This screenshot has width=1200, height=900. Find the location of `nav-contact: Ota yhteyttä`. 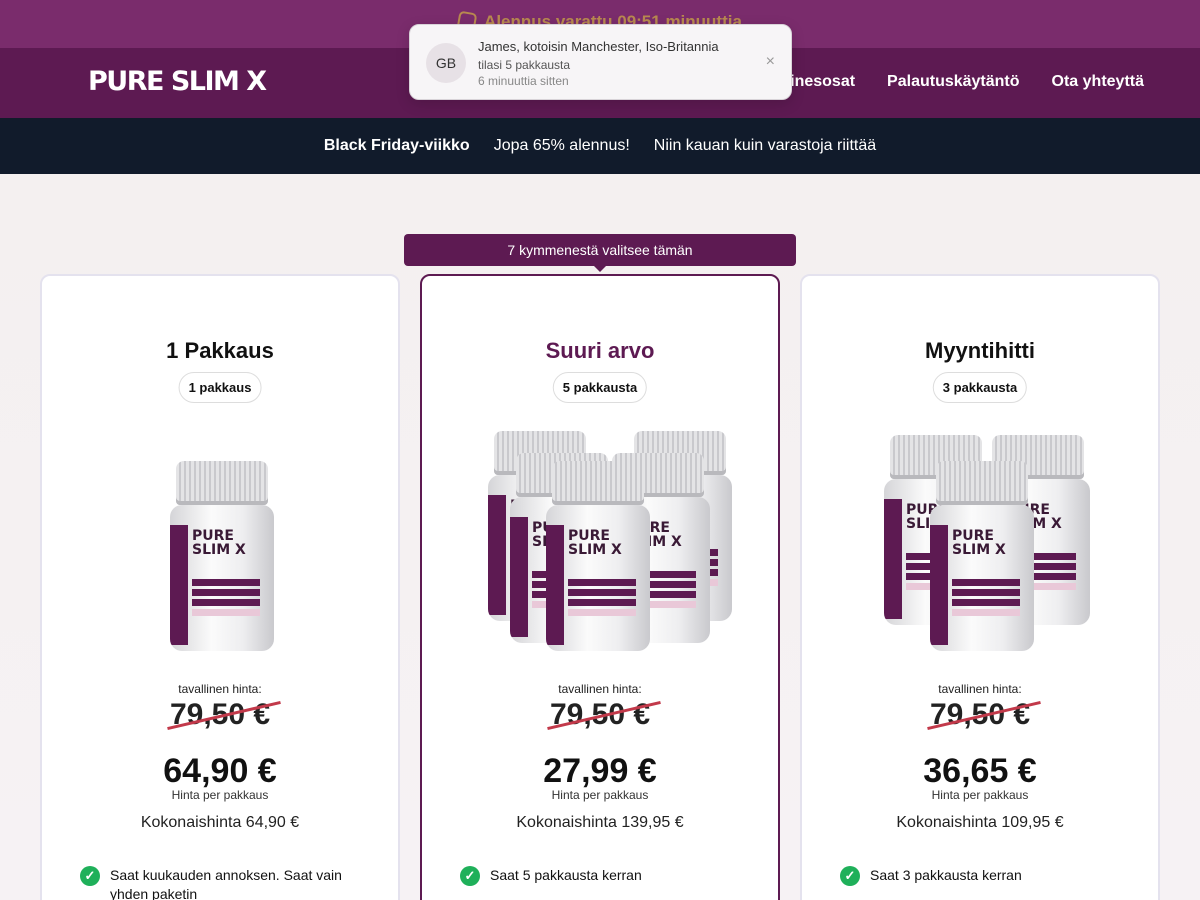

nav-contact: Ota yhteyttä is located at coordinates (1098, 82).